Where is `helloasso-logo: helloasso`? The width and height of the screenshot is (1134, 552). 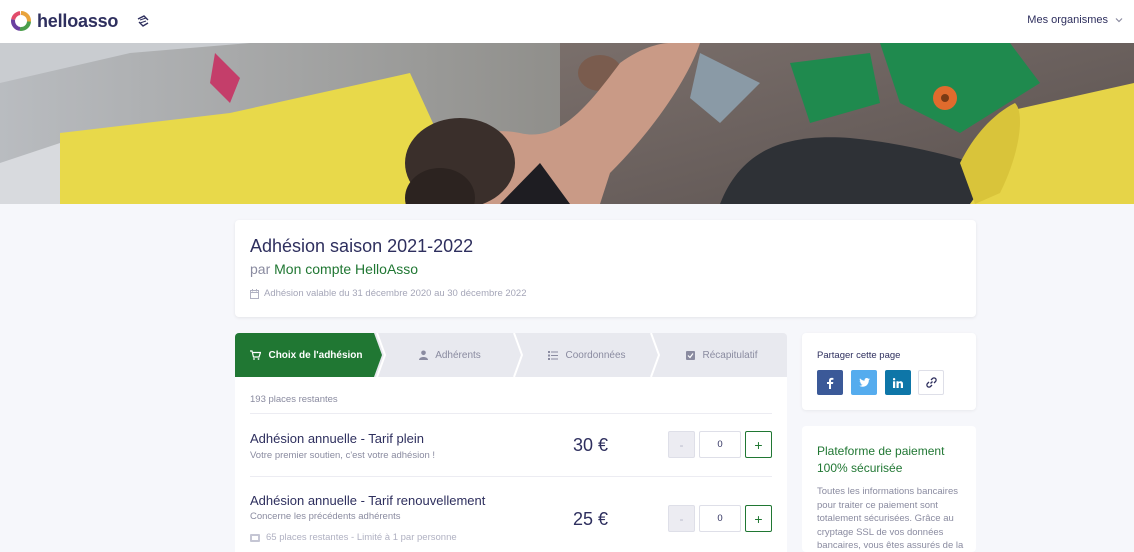
helloasso-logo: helloasso is located at coordinates (64, 21).